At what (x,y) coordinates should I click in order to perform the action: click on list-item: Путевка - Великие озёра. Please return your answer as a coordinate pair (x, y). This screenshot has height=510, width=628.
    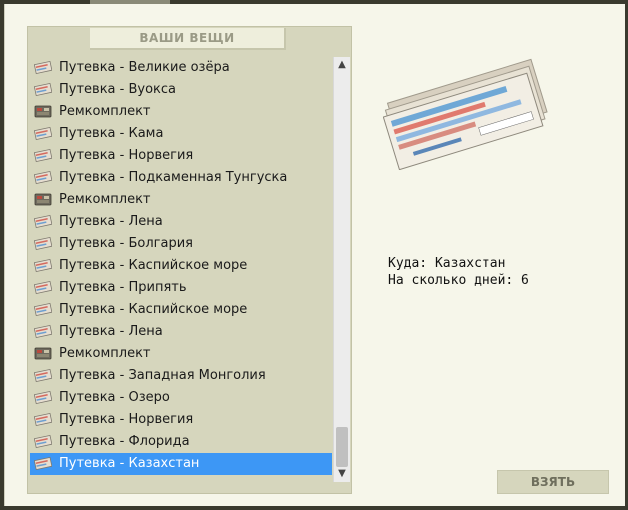
    Looking at the image, I should click on (181, 68).